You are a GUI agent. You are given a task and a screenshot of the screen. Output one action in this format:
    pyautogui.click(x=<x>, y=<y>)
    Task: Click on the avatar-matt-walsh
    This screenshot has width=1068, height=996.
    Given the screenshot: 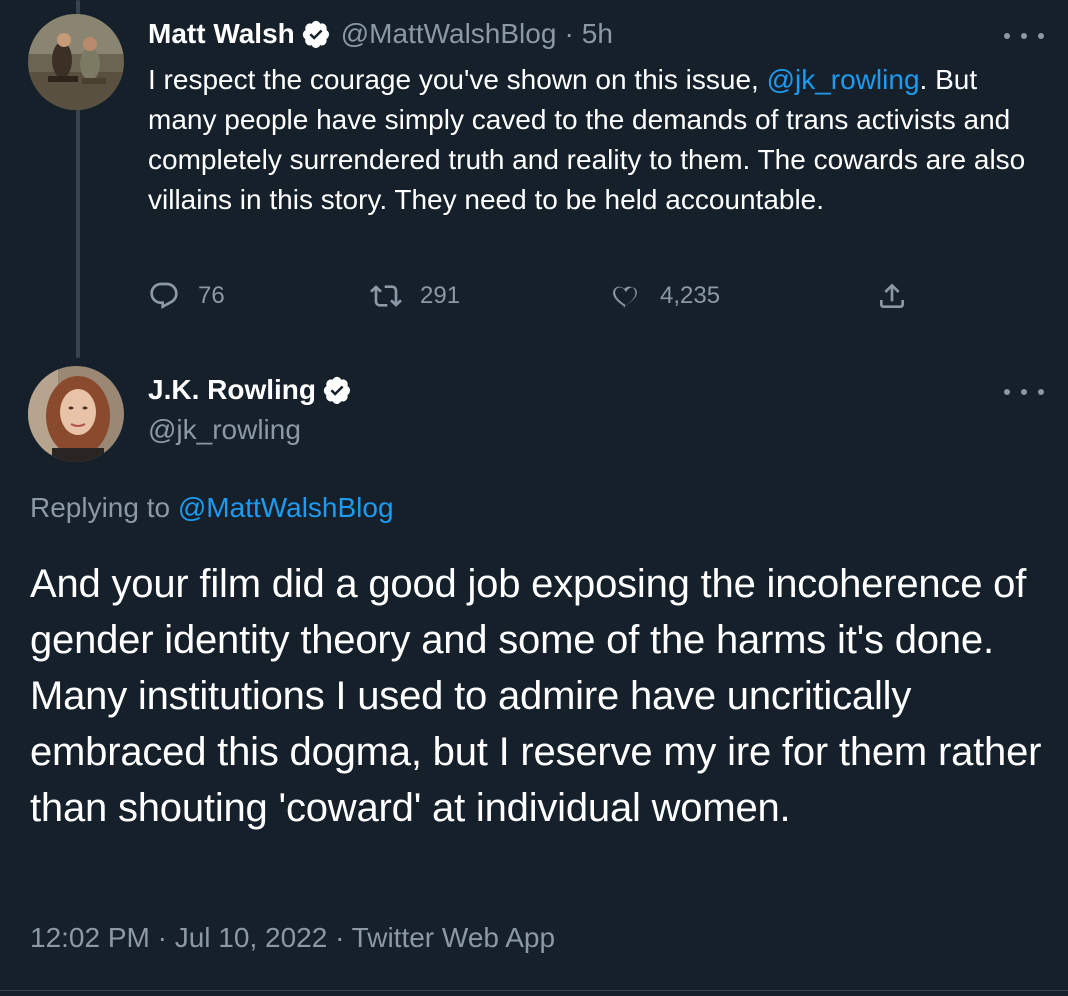 What is the action you would take?
    pyautogui.click(x=76, y=62)
    